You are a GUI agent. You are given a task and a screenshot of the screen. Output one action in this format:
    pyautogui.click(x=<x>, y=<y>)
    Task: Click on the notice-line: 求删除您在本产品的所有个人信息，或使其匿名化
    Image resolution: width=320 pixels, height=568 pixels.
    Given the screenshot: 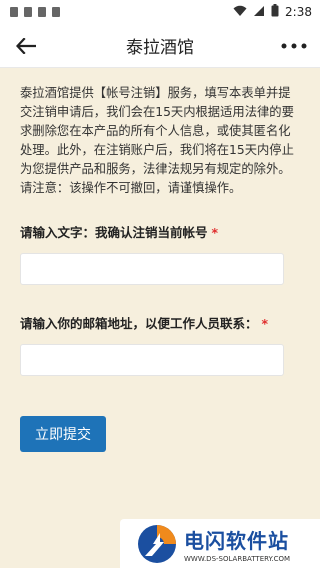 What is the action you would take?
    pyautogui.click(x=155, y=131)
    